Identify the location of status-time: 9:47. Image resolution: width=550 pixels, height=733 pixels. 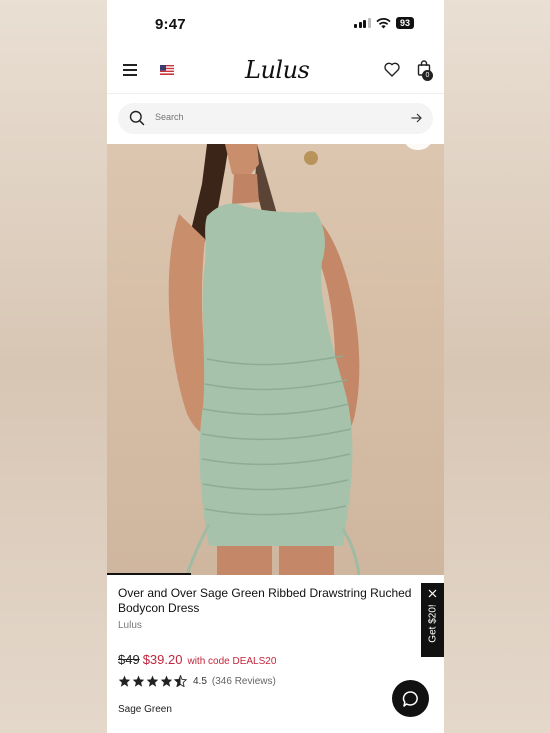
(170, 24).